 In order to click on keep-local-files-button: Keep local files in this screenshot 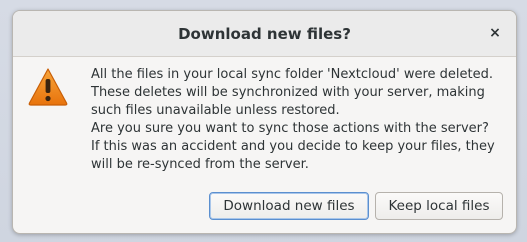, I will do `click(439, 206)`.